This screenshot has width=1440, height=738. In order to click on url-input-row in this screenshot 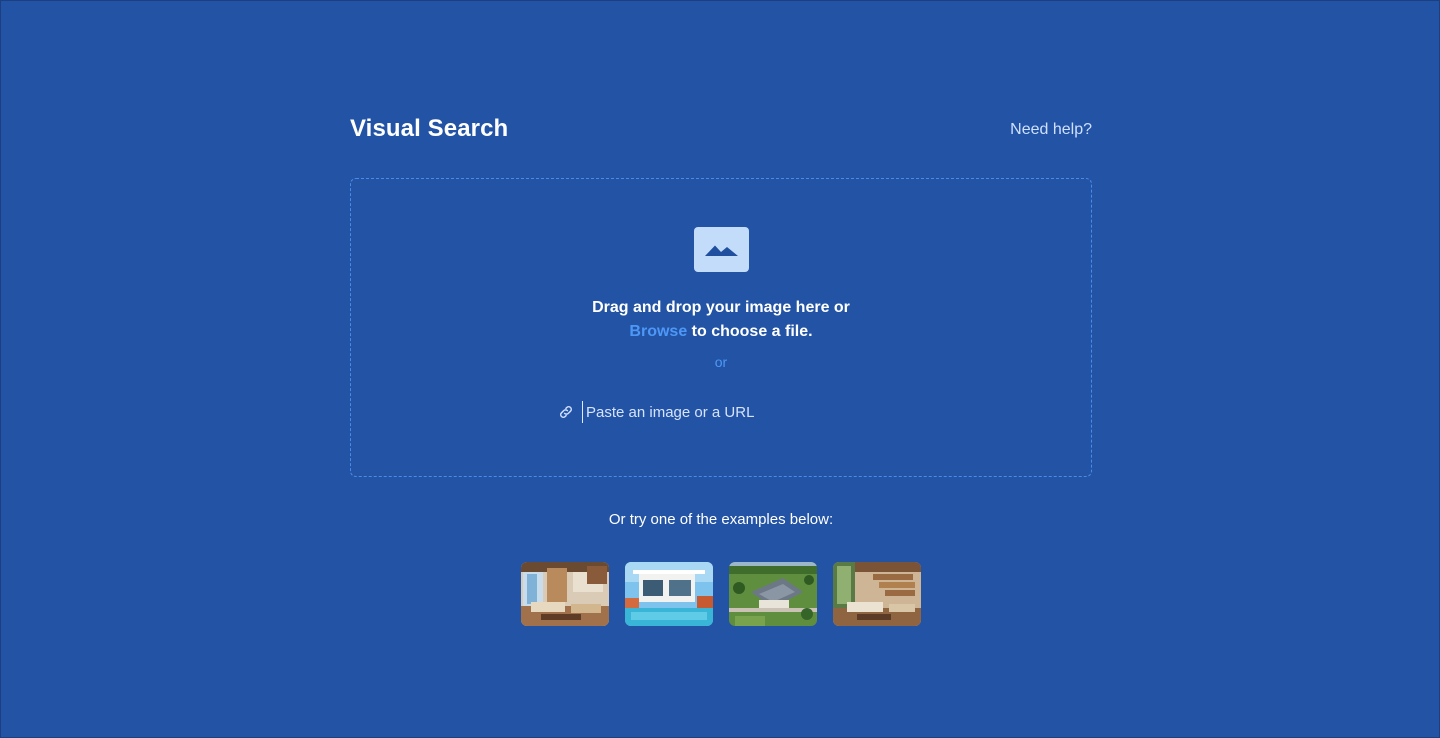, I will do `click(723, 412)`.